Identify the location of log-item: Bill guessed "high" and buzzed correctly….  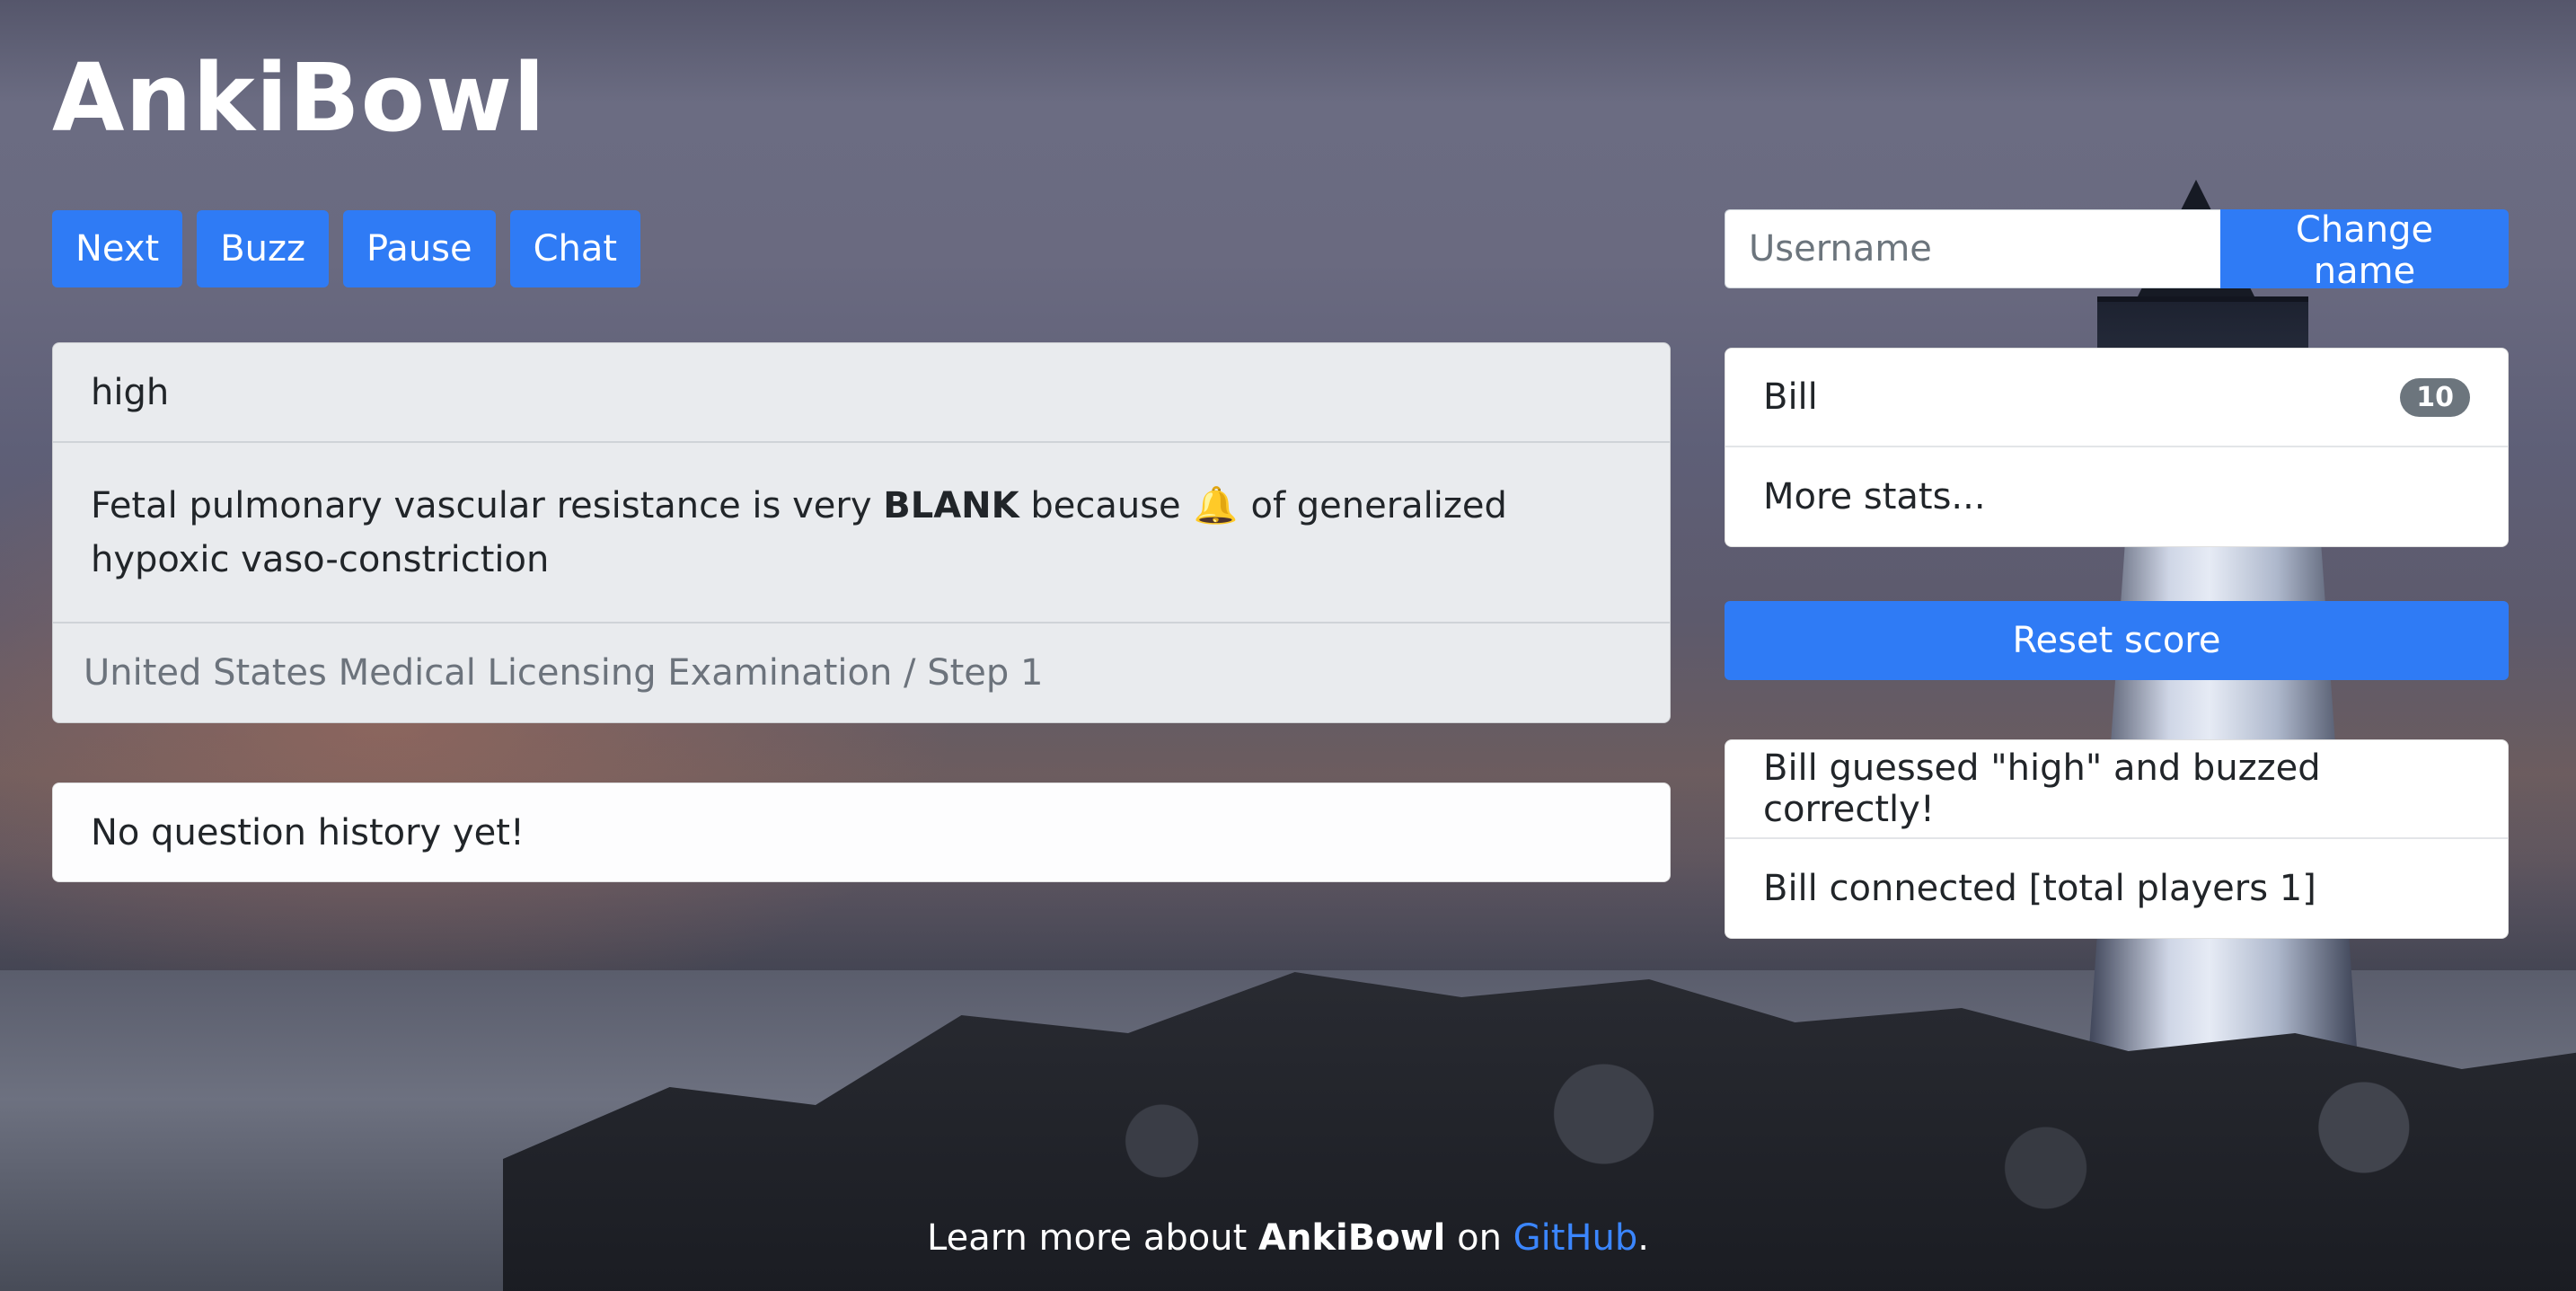
(2116, 790).